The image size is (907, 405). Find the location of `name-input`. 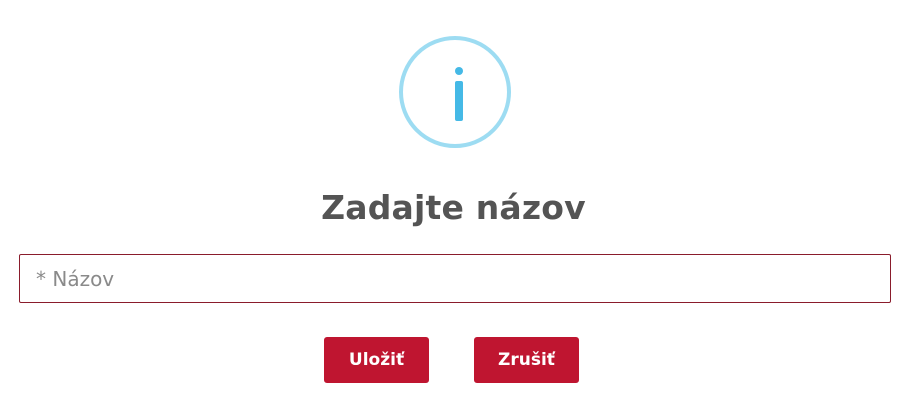

name-input is located at coordinates (455, 278).